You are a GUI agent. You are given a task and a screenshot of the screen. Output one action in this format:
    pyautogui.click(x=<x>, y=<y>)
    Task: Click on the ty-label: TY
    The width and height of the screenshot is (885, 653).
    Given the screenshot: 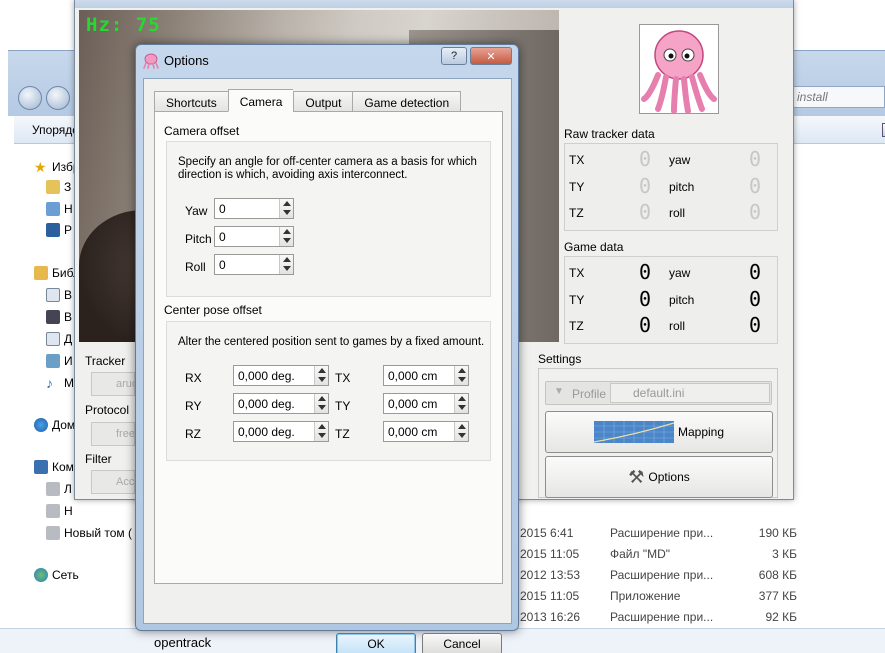 What is the action you would take?
    pyautogui.click(x=343, y=406)
    